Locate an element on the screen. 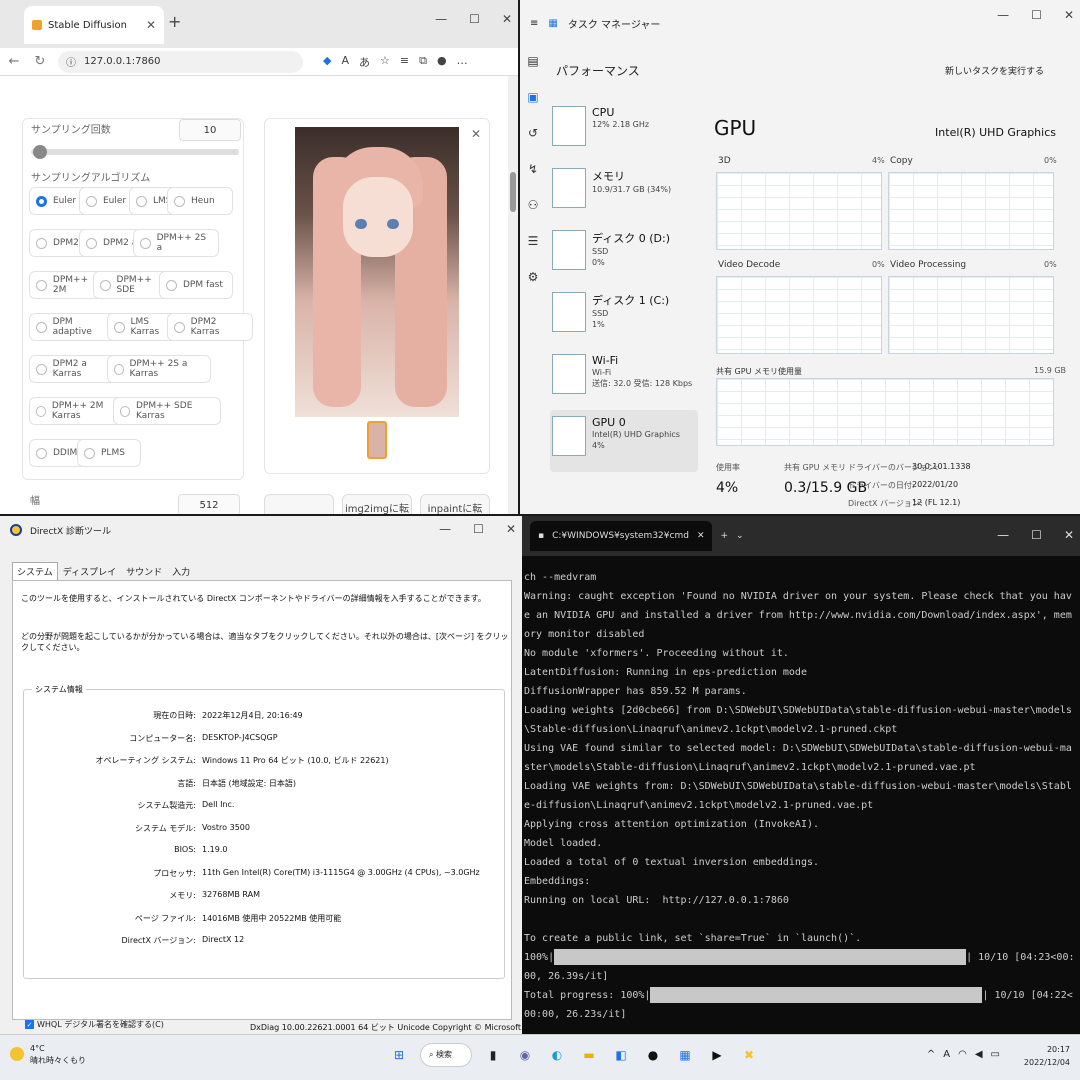 The height and width of the screenshot is (1080, 1080). dx-tab: 入力 is located at coordinates (181, 571).